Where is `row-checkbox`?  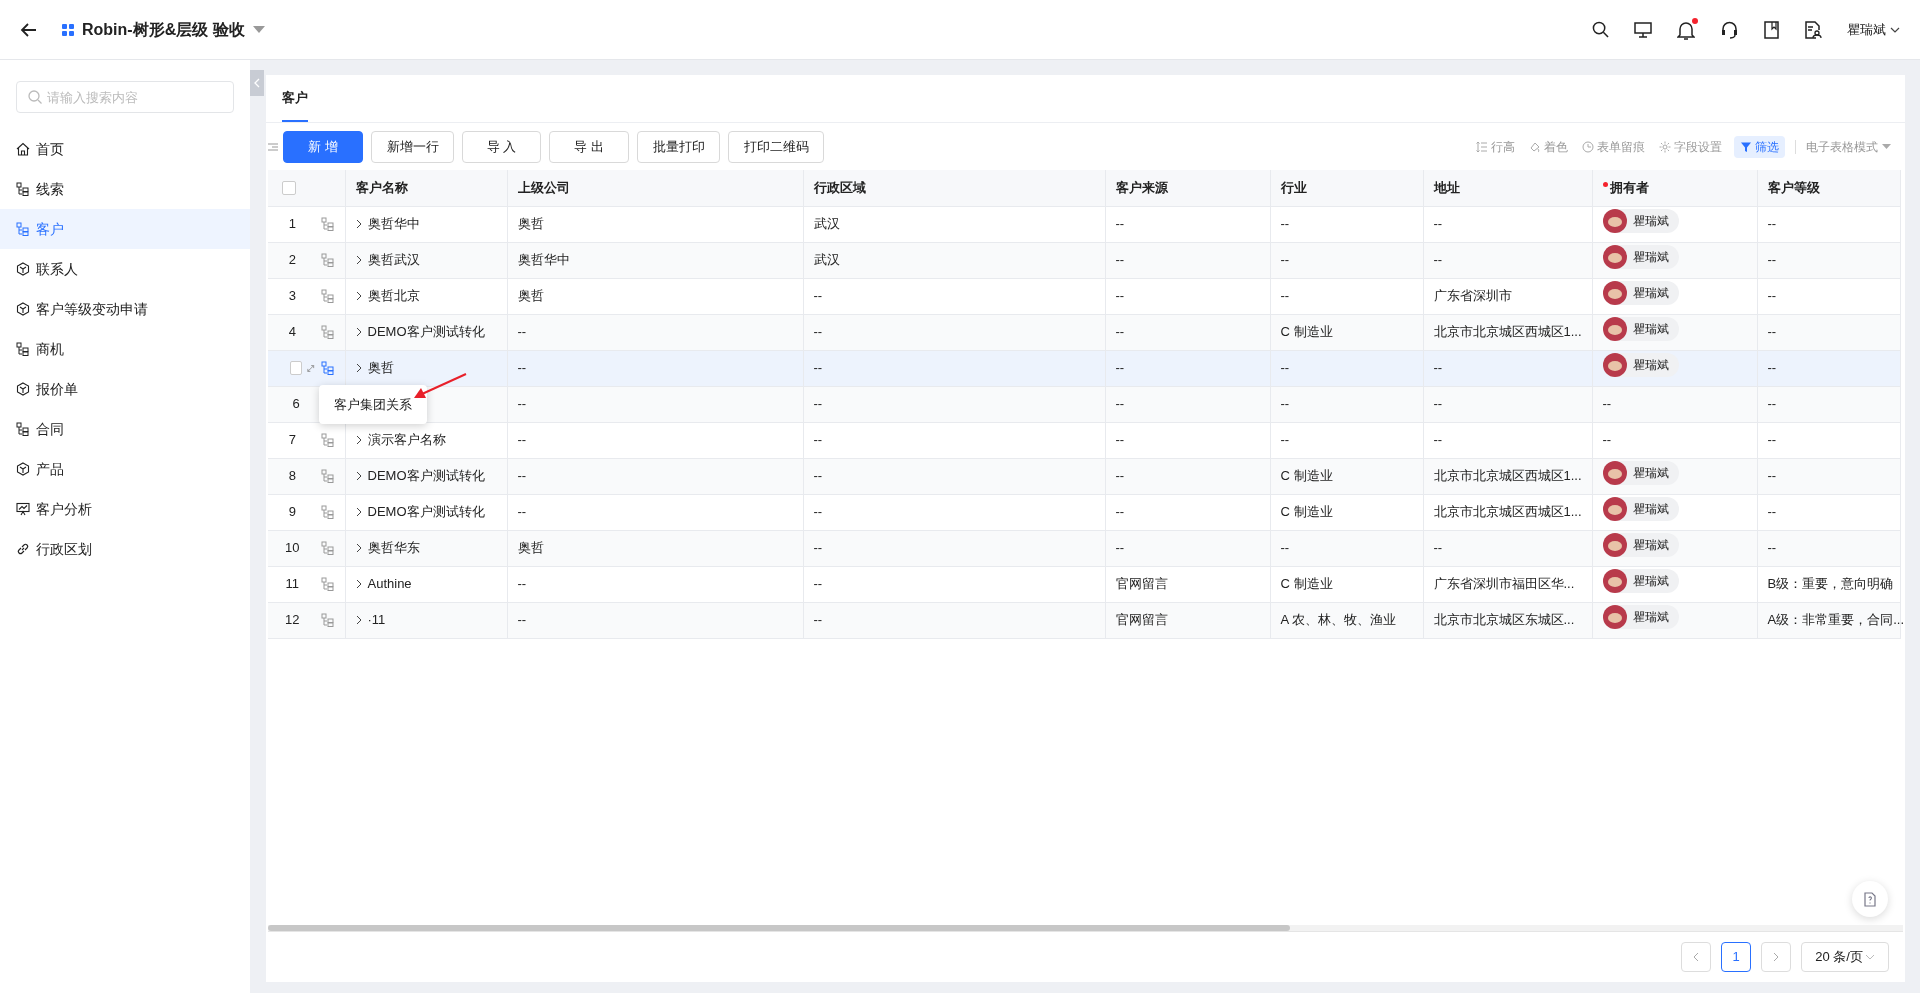 row-checkbox is located at coordinates (296, 368).